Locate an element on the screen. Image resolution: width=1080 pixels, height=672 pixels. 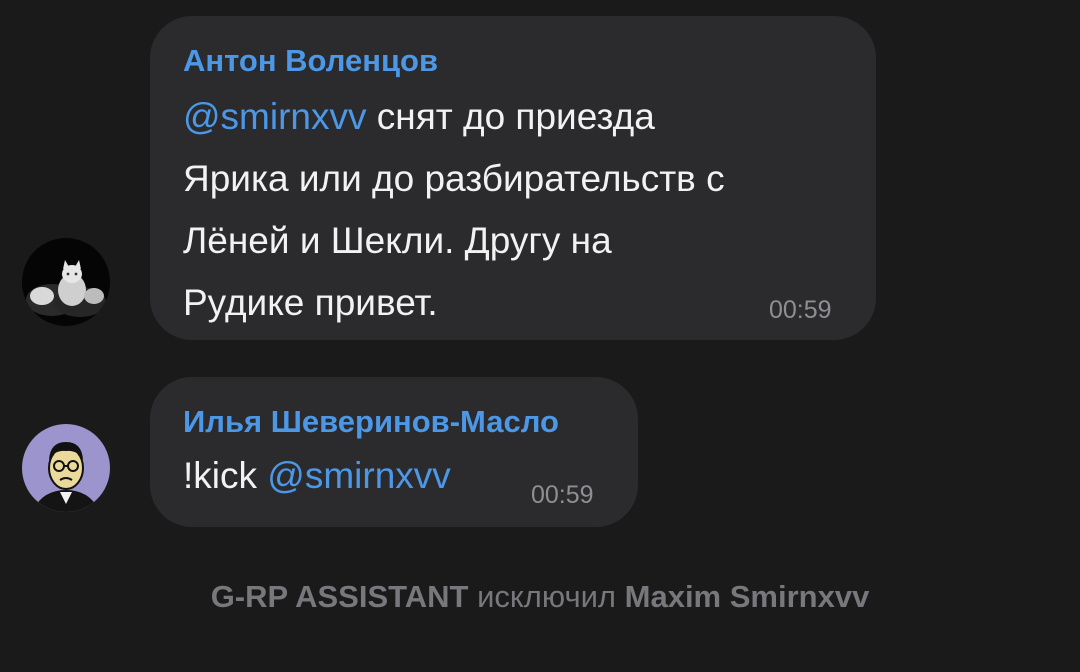
service-message: G-RP ASSISTANT исключил Maxim Smirnxvv is located at coordinates (540, 597).